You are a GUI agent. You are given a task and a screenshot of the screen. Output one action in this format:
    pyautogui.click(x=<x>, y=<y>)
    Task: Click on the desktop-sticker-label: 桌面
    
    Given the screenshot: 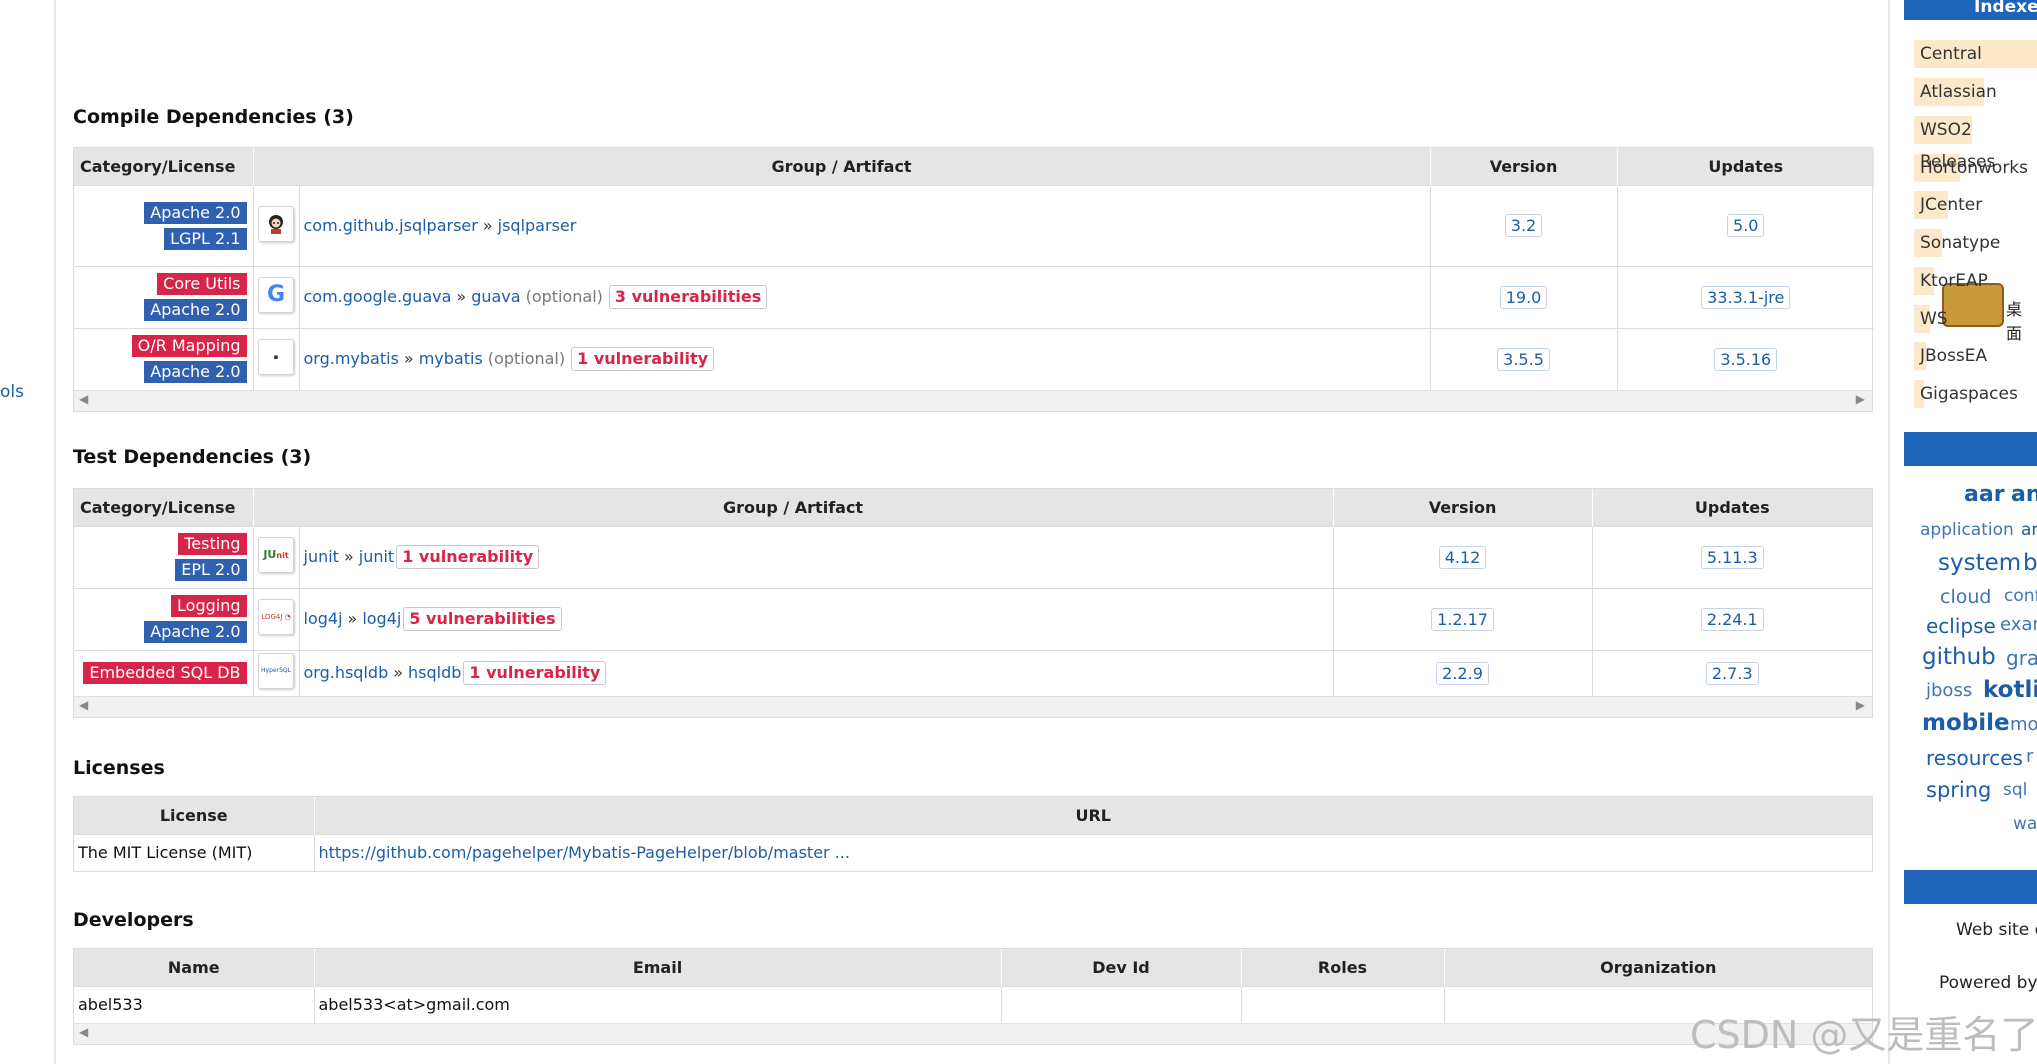 What is the action you would take?
    pyautogui.click(x=2014, y=321)
    